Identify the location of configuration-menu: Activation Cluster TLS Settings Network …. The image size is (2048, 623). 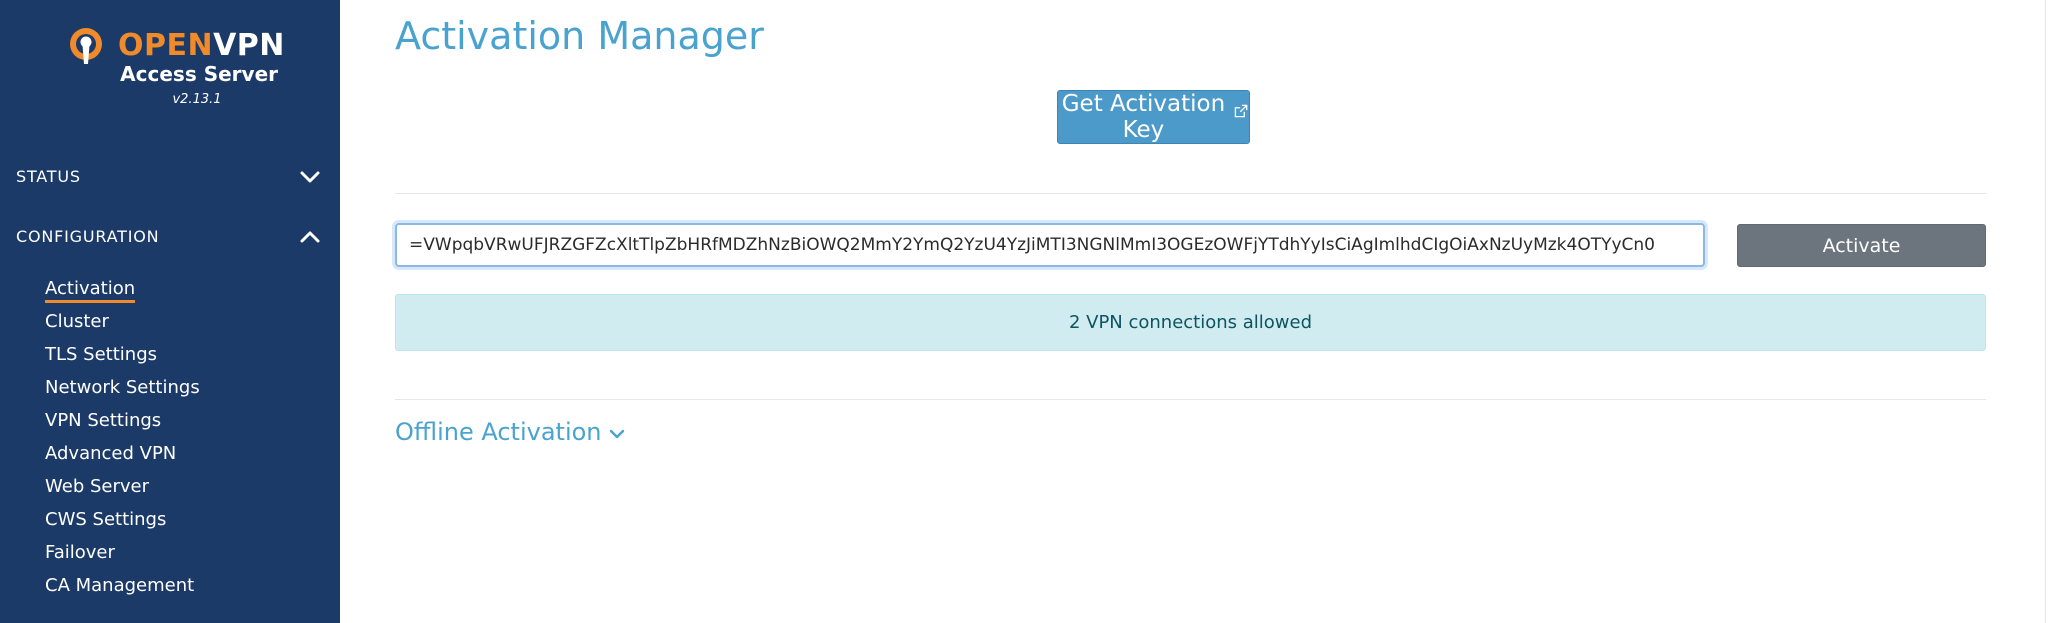
(122, 439).